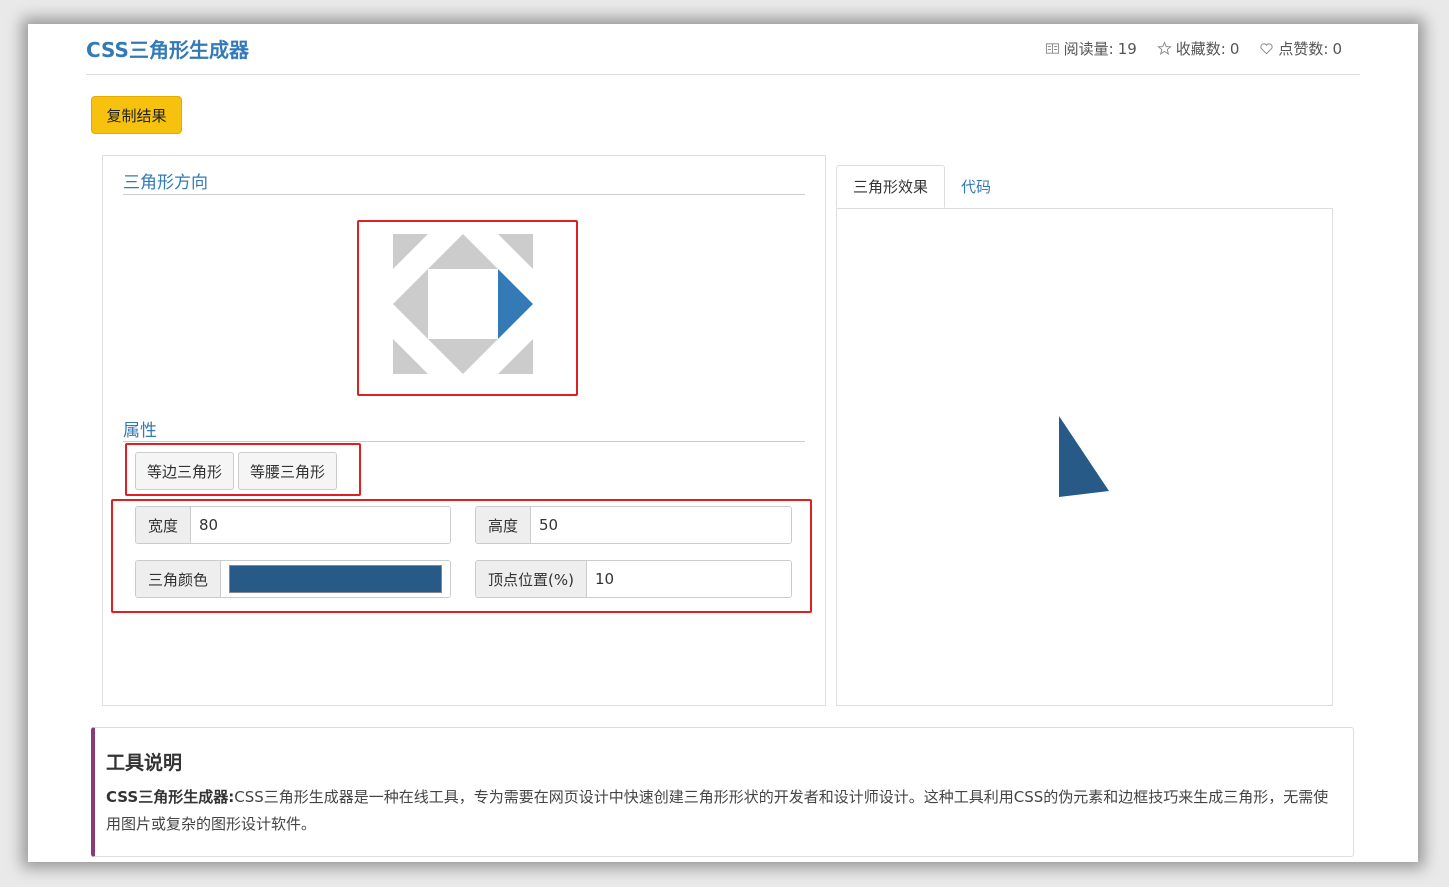  What do you see at coordinates (464, 194) in the screenshot?
I see `direction-divider` at bounding box center [464, 194].